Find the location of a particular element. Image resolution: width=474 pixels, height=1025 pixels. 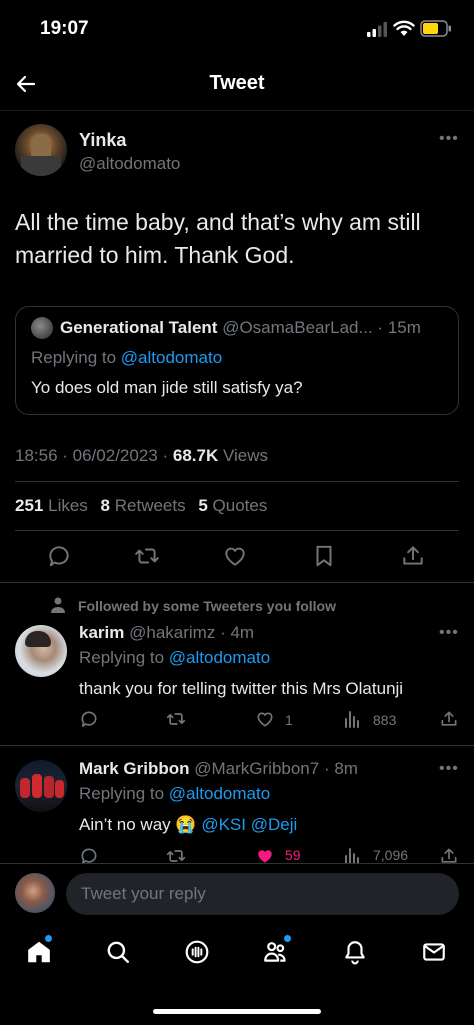

communities-icon is located at coordinates (276, 952).